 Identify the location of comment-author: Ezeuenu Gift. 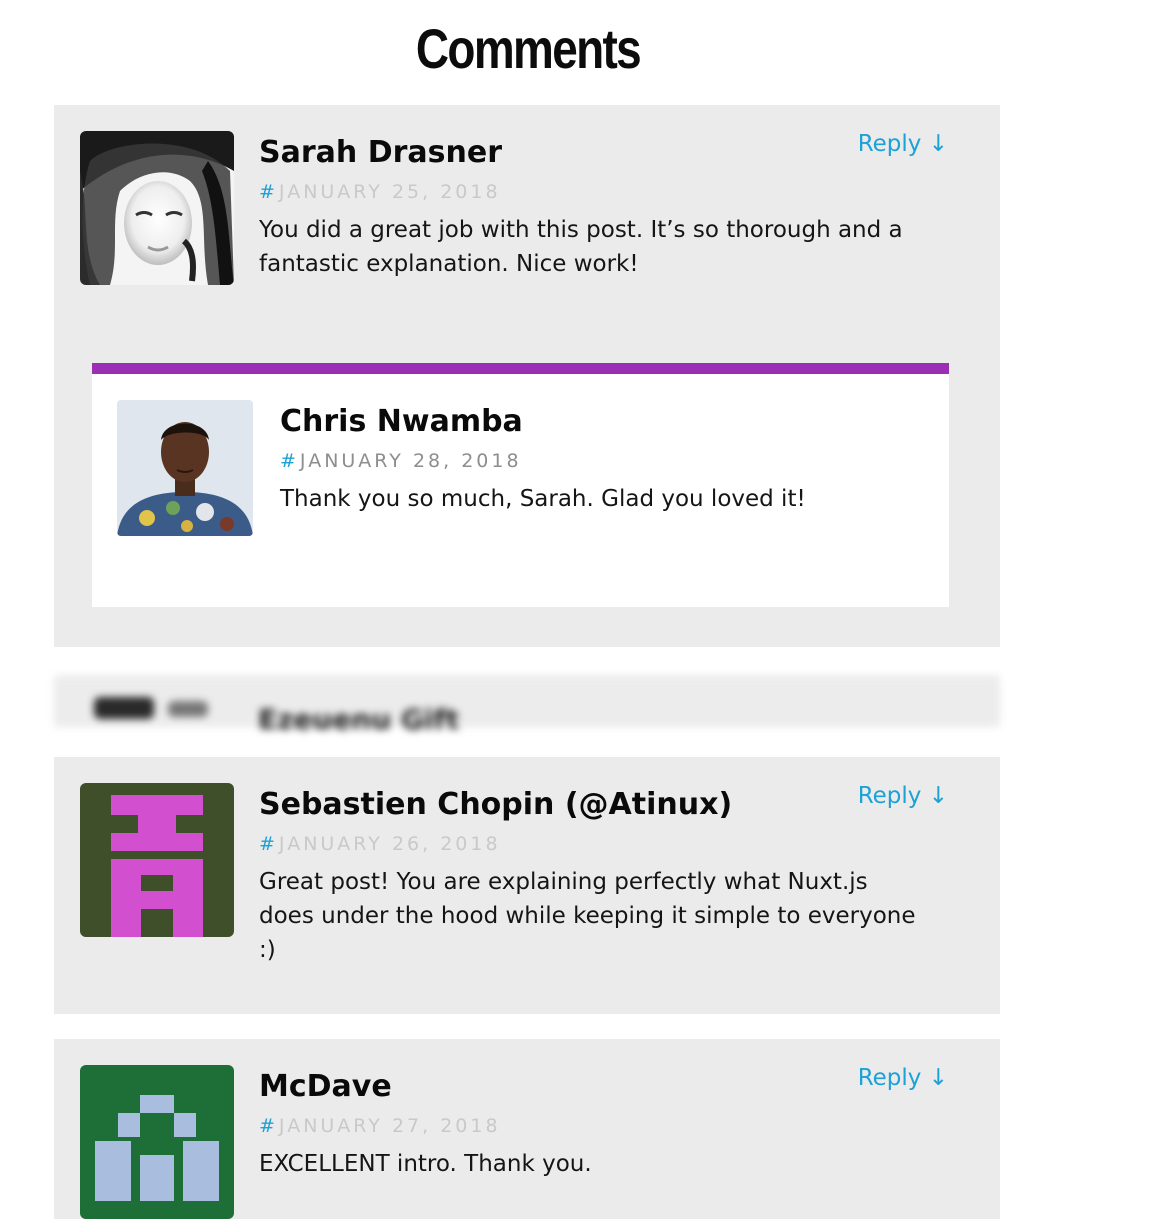
(359, 719).